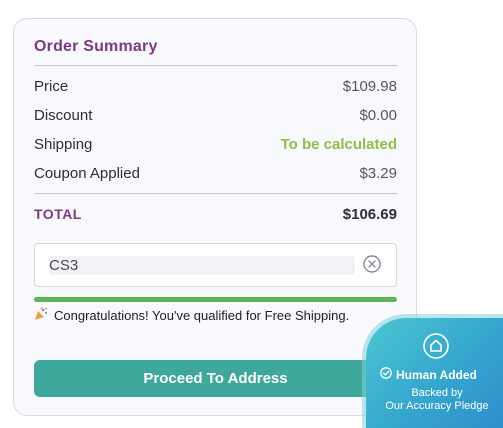  I want to click on accuracy-pledge-text: Our Accuracy Pledge, so click(437, 406).